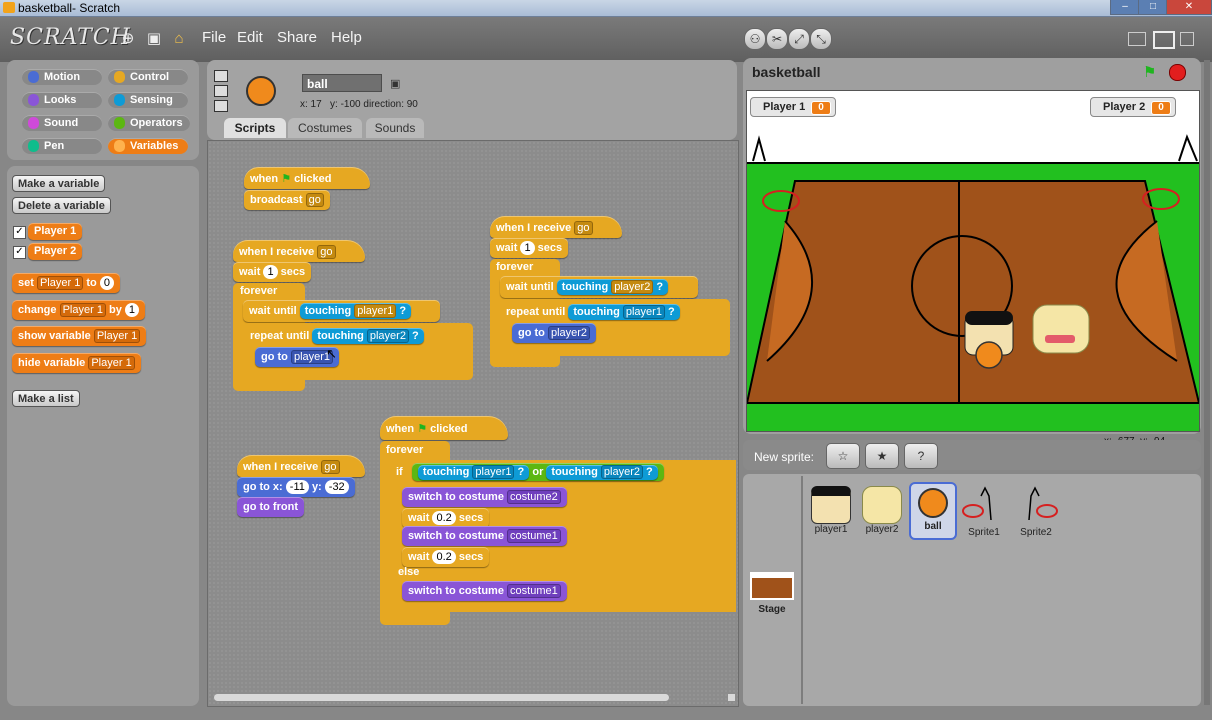  Describe the element at coordinates (755, 39) in the screenshot. I see `duplicate-tool-icon: ⚇` at that location.